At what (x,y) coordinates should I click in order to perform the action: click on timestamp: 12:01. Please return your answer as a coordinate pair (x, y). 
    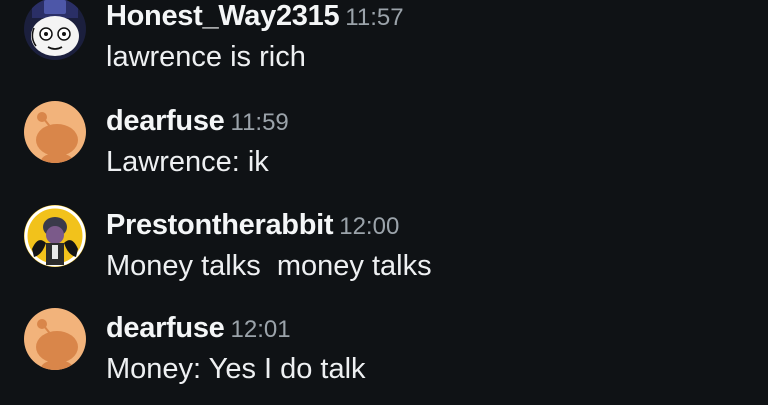
    Looking at the image, I should click on (260, 329).